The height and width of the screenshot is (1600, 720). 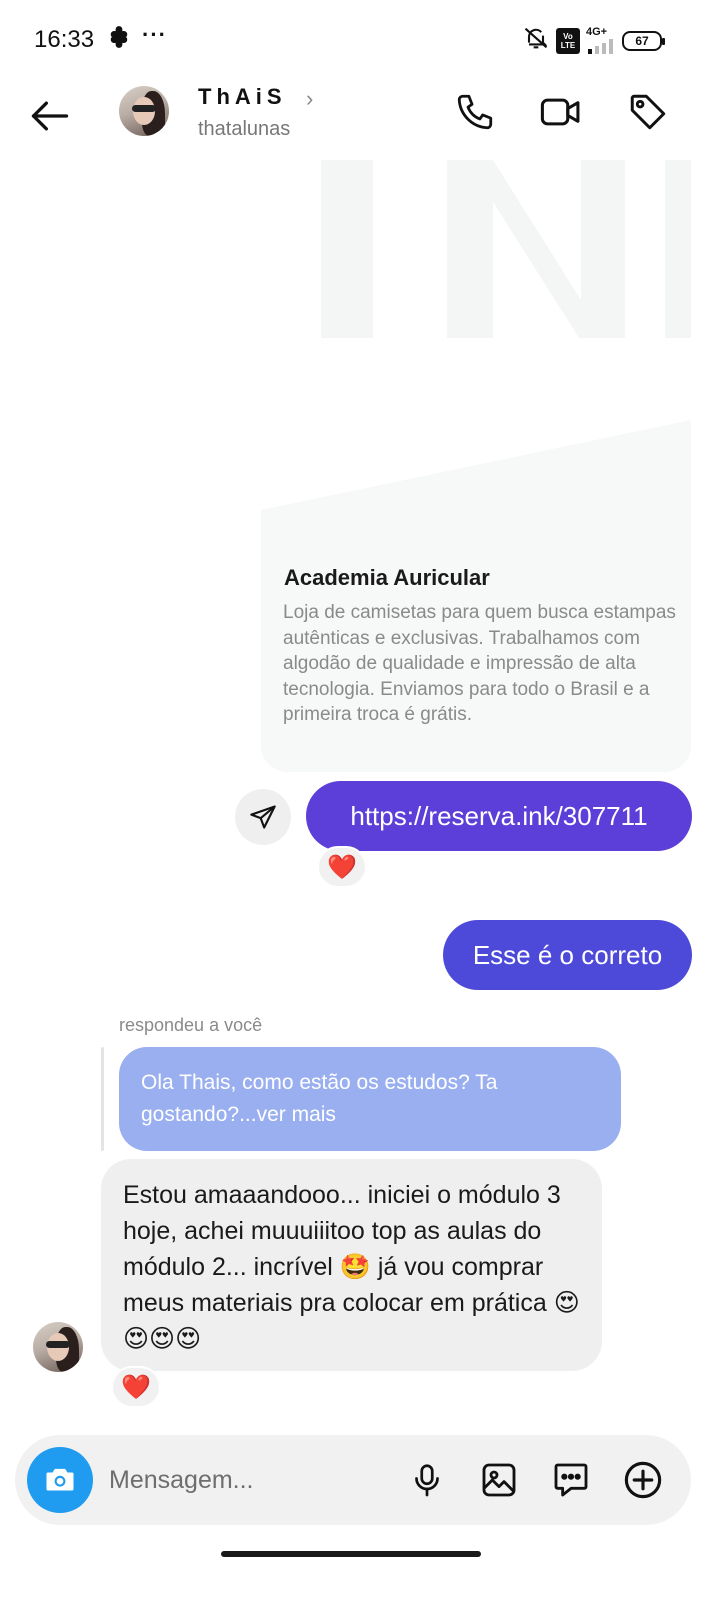 I want to click on message-bubble-correct: Esse é o correto, so click(x=567, y=955).